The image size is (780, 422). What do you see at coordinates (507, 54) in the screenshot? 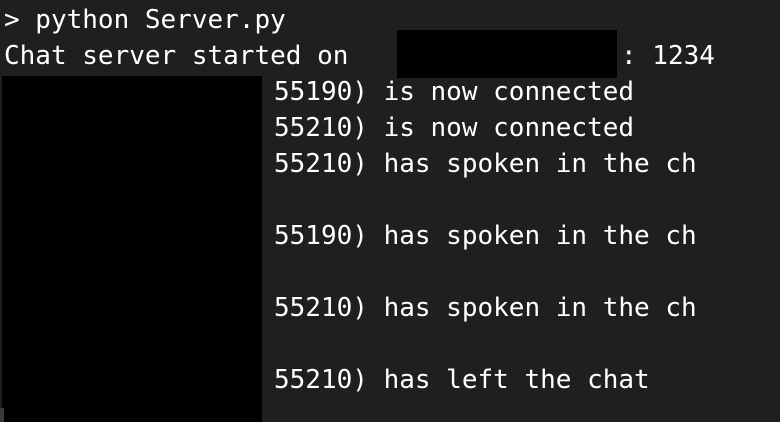
I see `redacted-host` at bounding box center [507, 54].